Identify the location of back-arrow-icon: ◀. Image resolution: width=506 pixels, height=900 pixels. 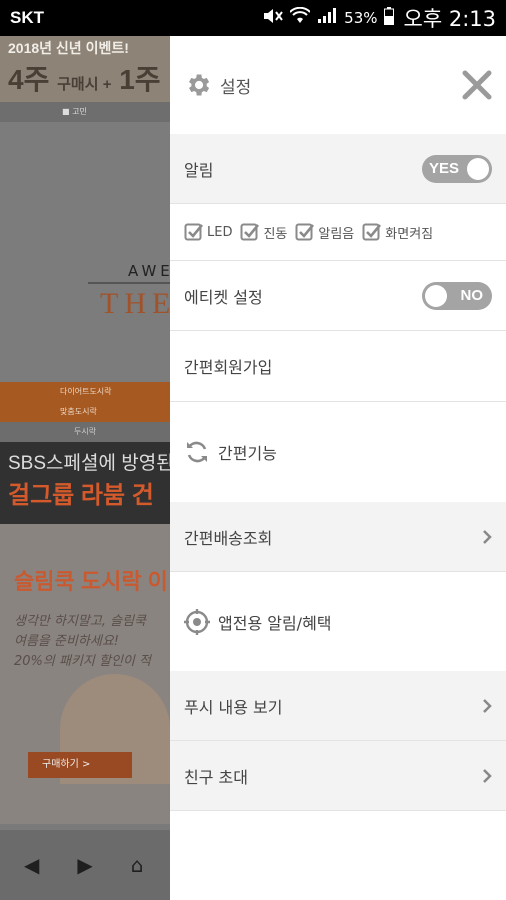
(31, 865).